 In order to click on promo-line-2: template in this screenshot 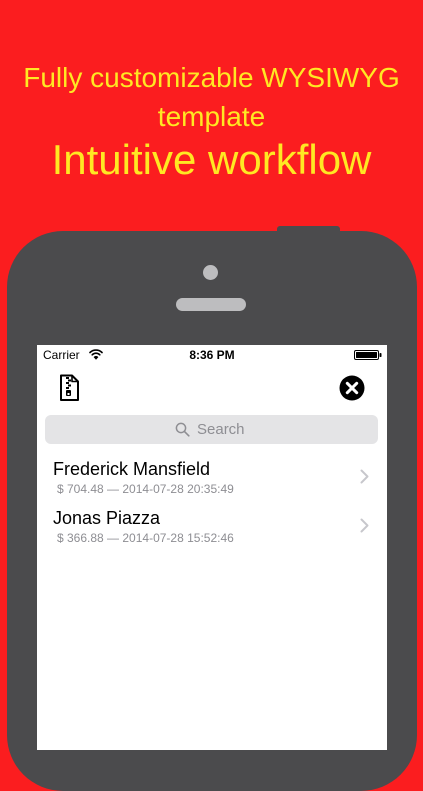, I will do `click(211, 116)`.